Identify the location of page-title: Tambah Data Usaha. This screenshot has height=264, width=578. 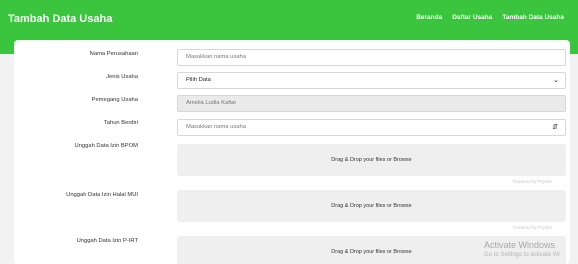
(60, 19).